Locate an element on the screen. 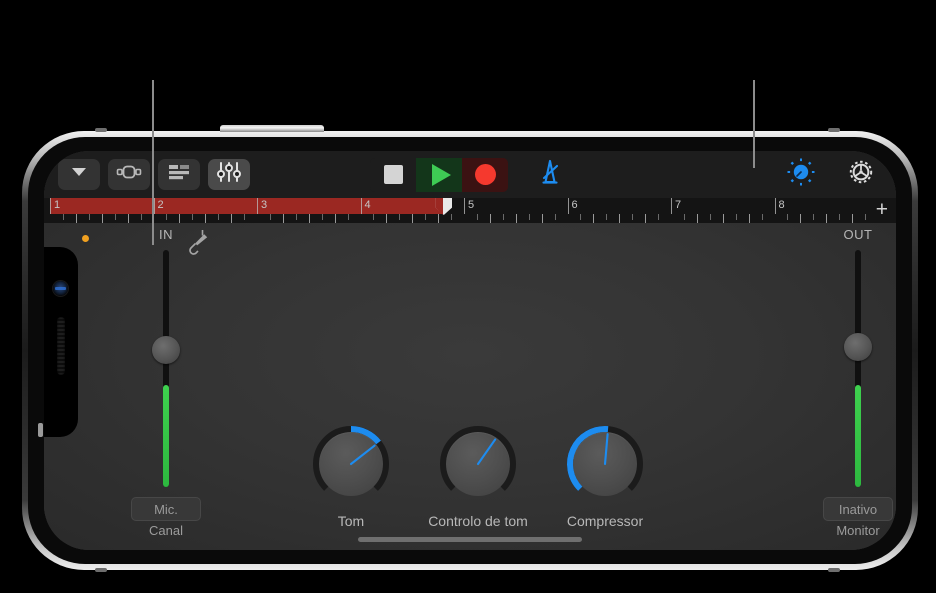  knob-compressor: Compressor is located at coordinates (605, 476).